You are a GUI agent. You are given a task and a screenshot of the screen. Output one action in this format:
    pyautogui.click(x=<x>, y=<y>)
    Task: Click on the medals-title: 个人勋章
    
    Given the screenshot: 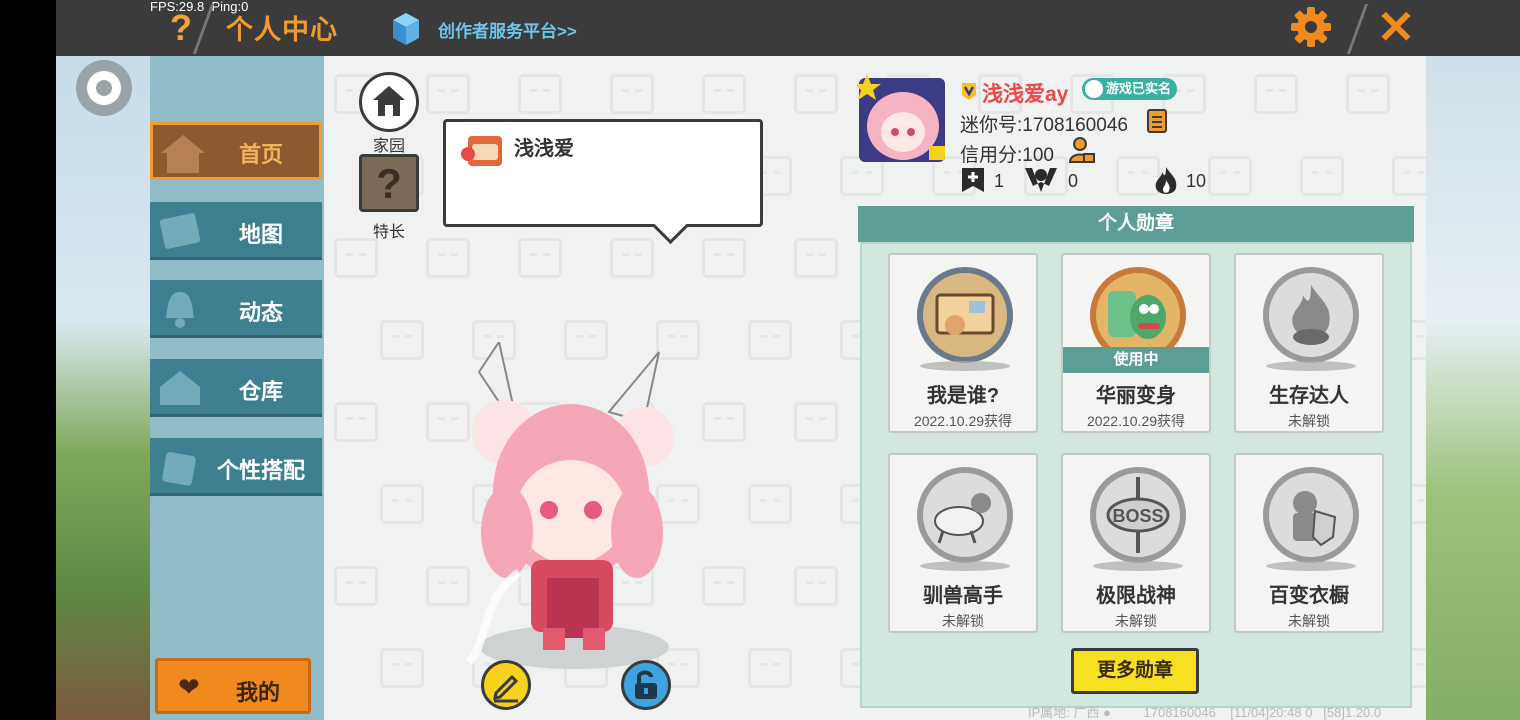 What is the action you would take?
    pyautogui.click(x=1136, y=224)
    